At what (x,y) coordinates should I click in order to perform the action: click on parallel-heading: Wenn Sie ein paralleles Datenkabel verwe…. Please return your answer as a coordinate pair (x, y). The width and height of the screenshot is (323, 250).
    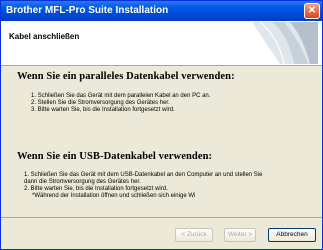
    Looking at the image, I should click on (126, 76).